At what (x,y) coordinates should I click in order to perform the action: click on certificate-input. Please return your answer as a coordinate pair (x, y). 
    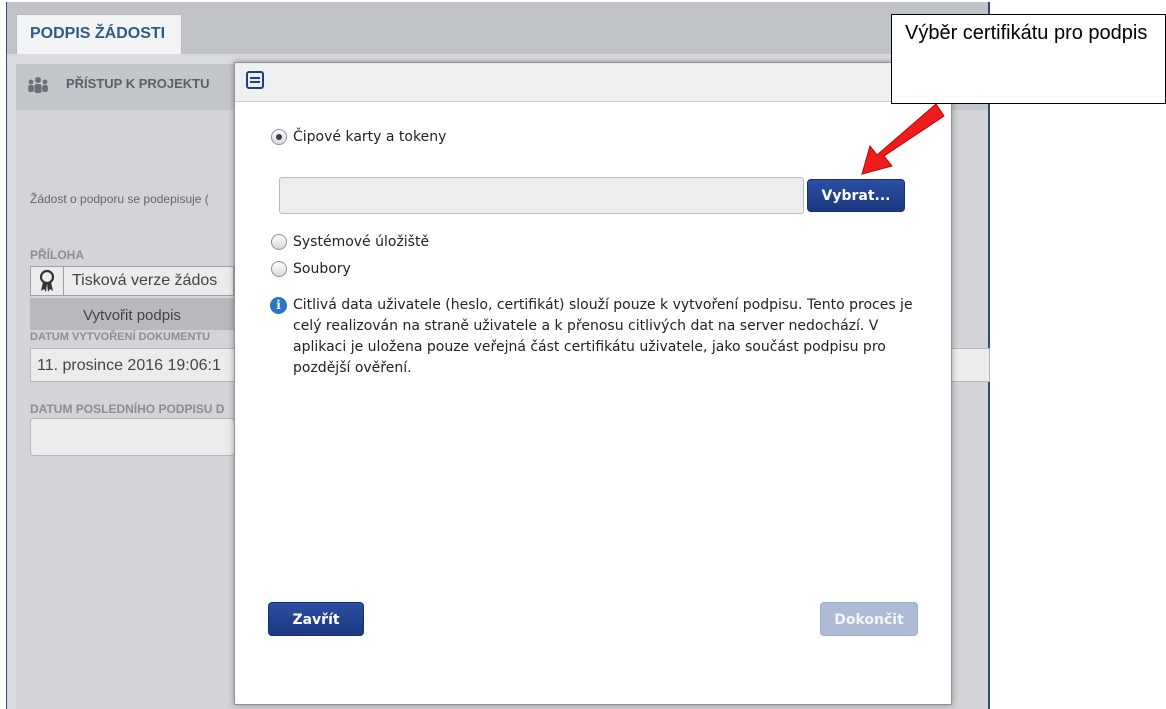
    Looking at the image, I should click on (541, 195).